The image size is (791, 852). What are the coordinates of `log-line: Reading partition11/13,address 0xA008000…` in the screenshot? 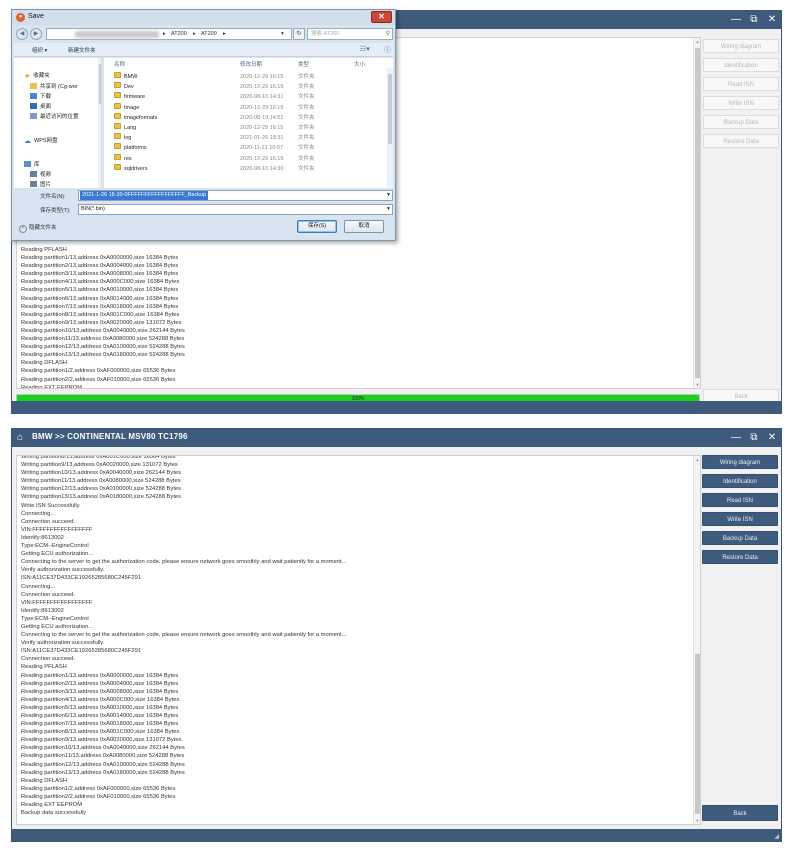 It's located at (103, 756).